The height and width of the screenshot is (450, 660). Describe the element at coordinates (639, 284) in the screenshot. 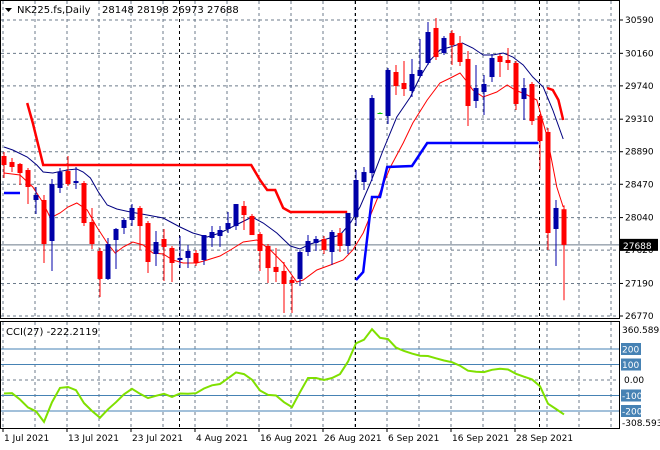

I see `price-label: 27190` at that location.